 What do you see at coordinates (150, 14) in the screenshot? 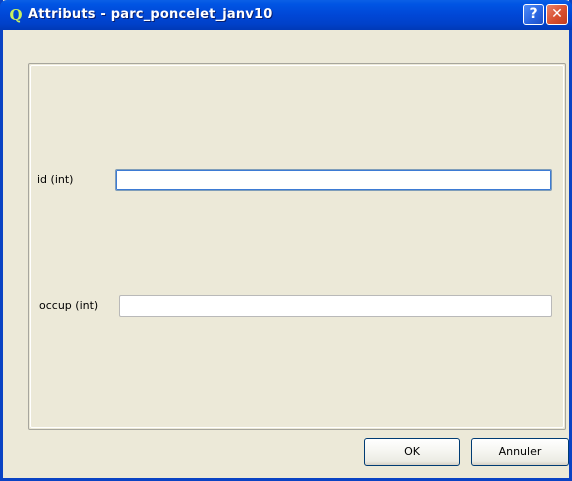
I see `window-title: Attributs - parc_poncelet_janv10` at bounding box center [150, 14].